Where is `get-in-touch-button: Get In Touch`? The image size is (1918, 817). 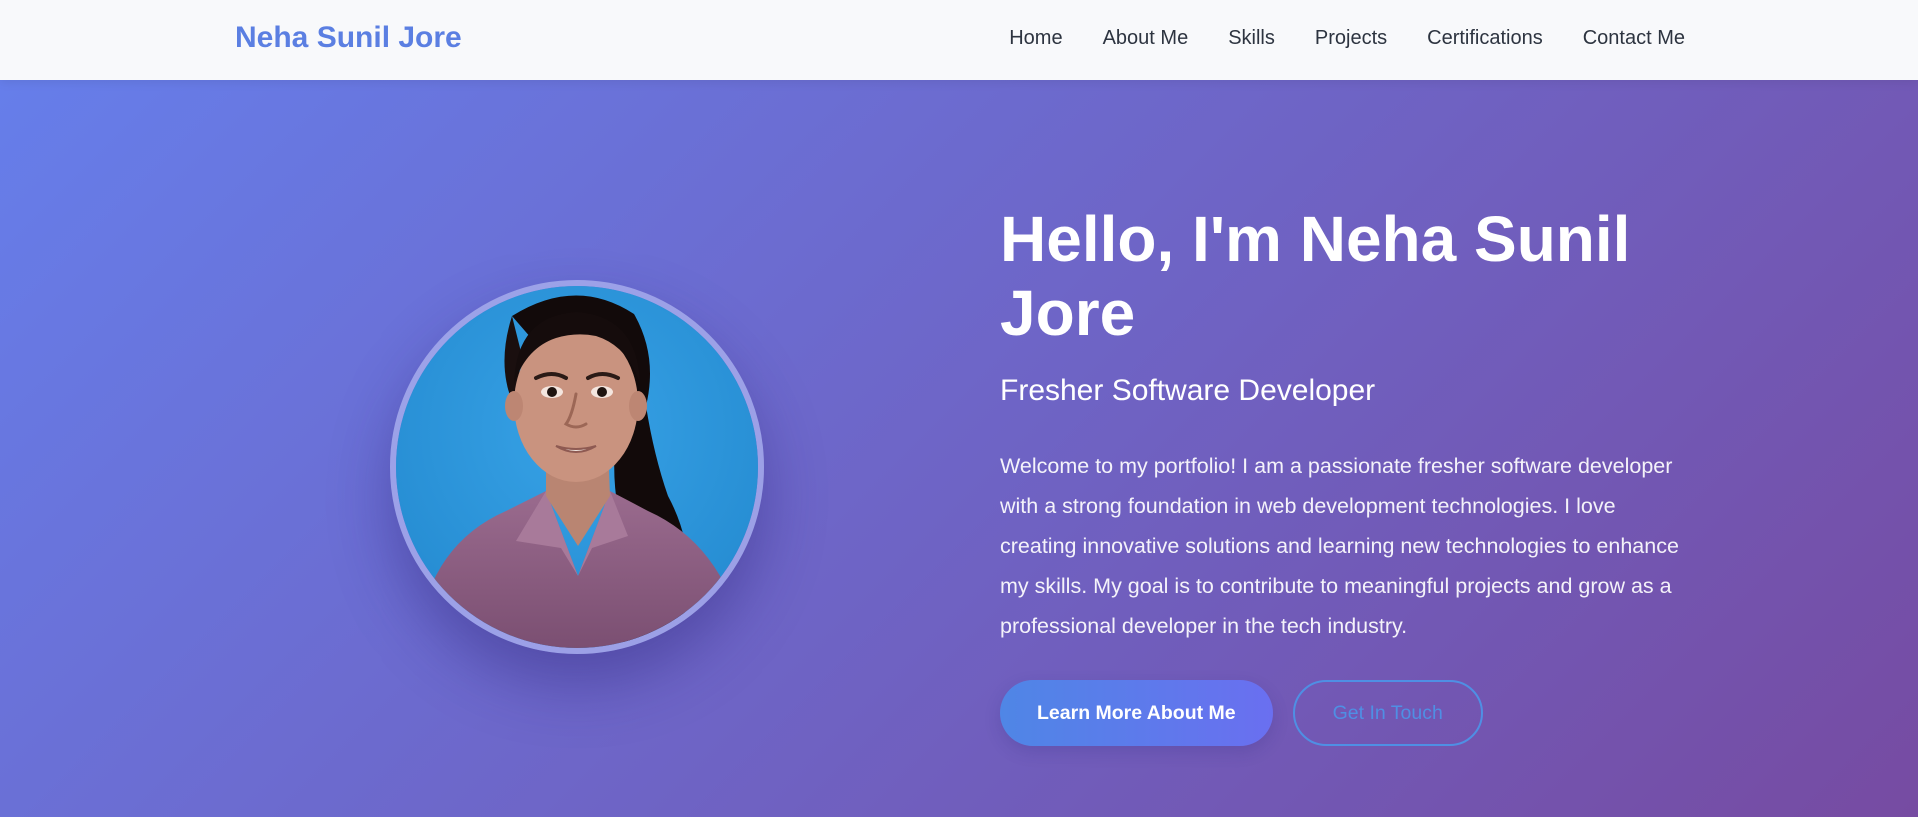
get-in-touch-button: Get In Touch is located at coordinates (1387, 713).